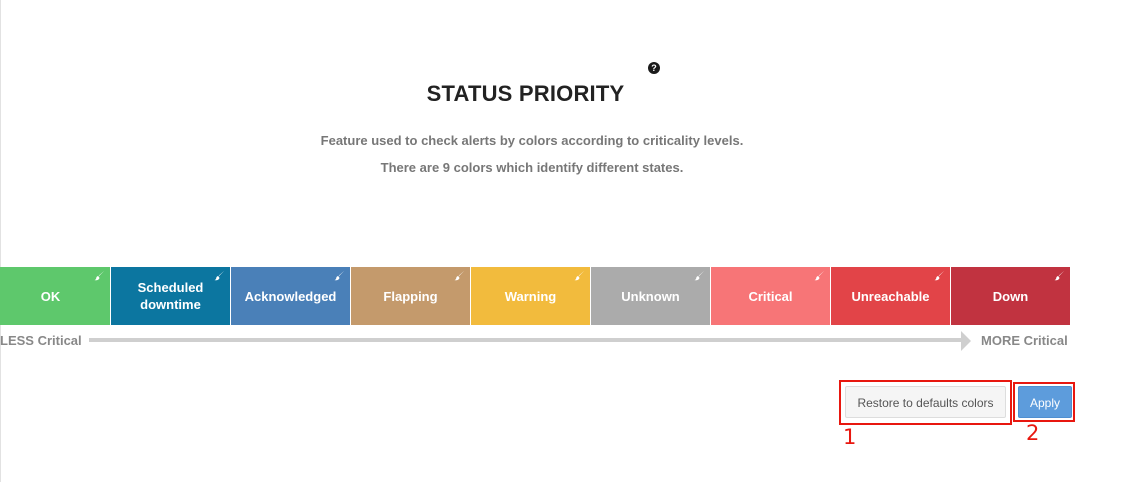 The width and height of the screenshot is (1122, 482). I want to click on status-label: Flapping, so click(410, 296).